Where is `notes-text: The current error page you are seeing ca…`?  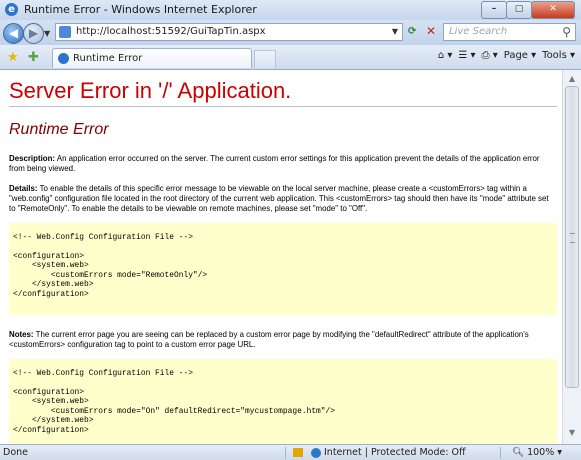
notes-text: The current error page you are seeing ca… is located at coordinates (269, 339).